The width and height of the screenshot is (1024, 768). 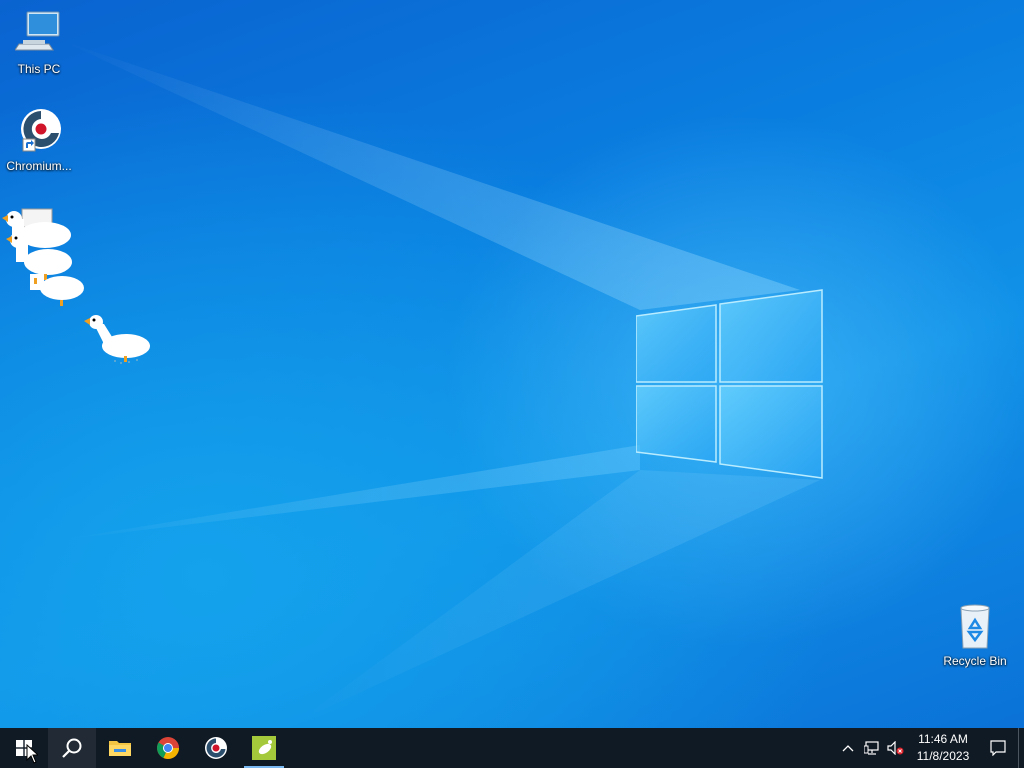 I want to click on chromium-button, so click(x=216, y=748).